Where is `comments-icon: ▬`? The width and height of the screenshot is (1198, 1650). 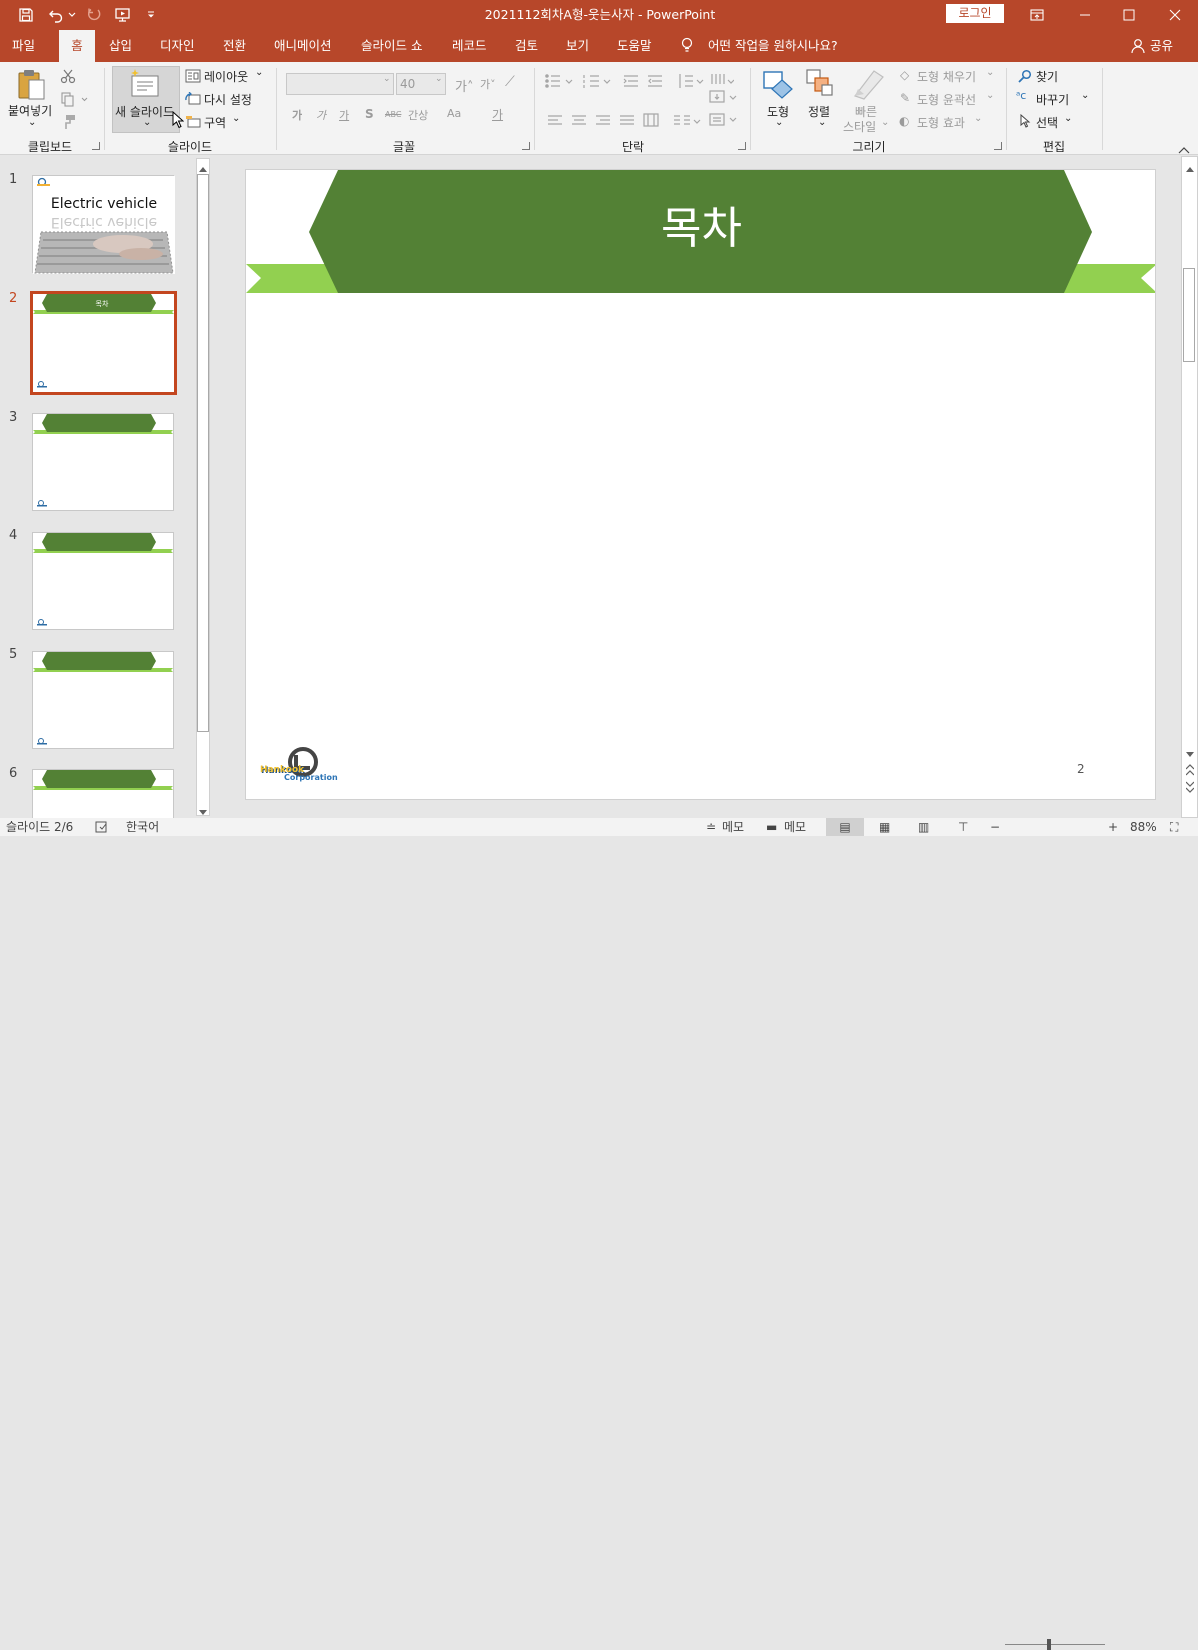
comments-icon: ▬ is located at coordinates (771, 827).